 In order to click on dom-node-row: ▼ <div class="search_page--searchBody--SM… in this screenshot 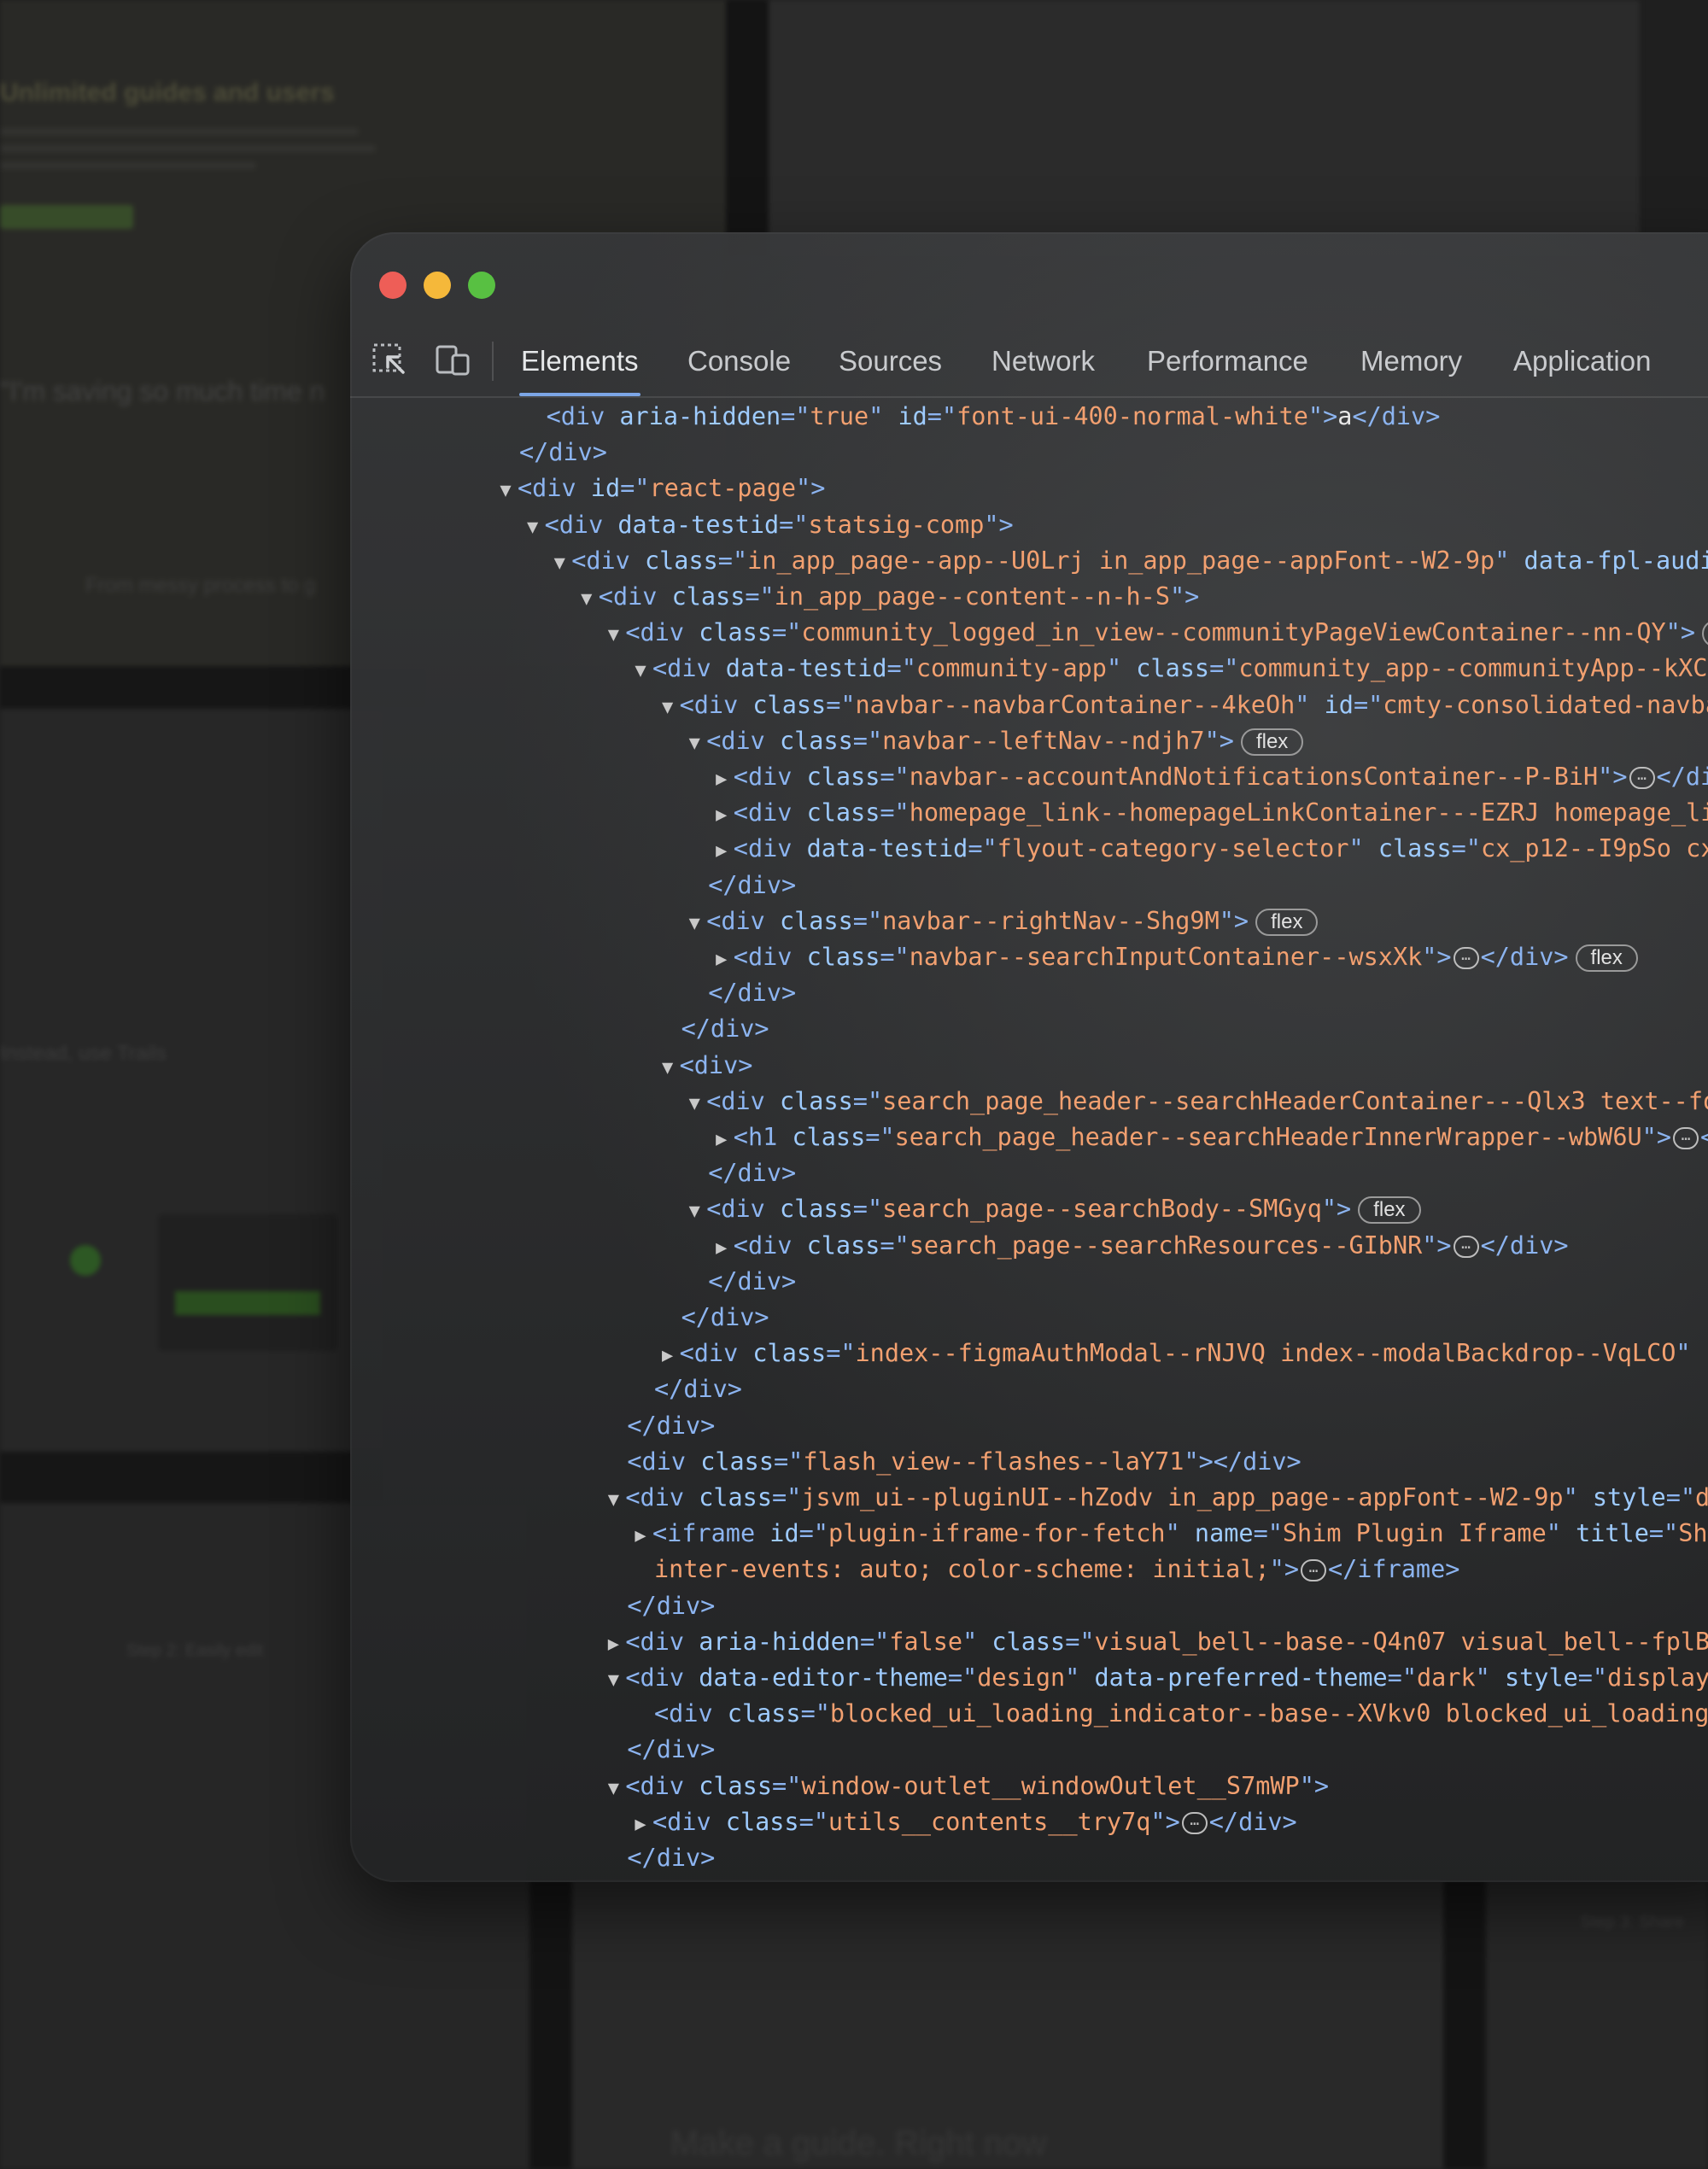, I will do `click(1055, 1209)`.